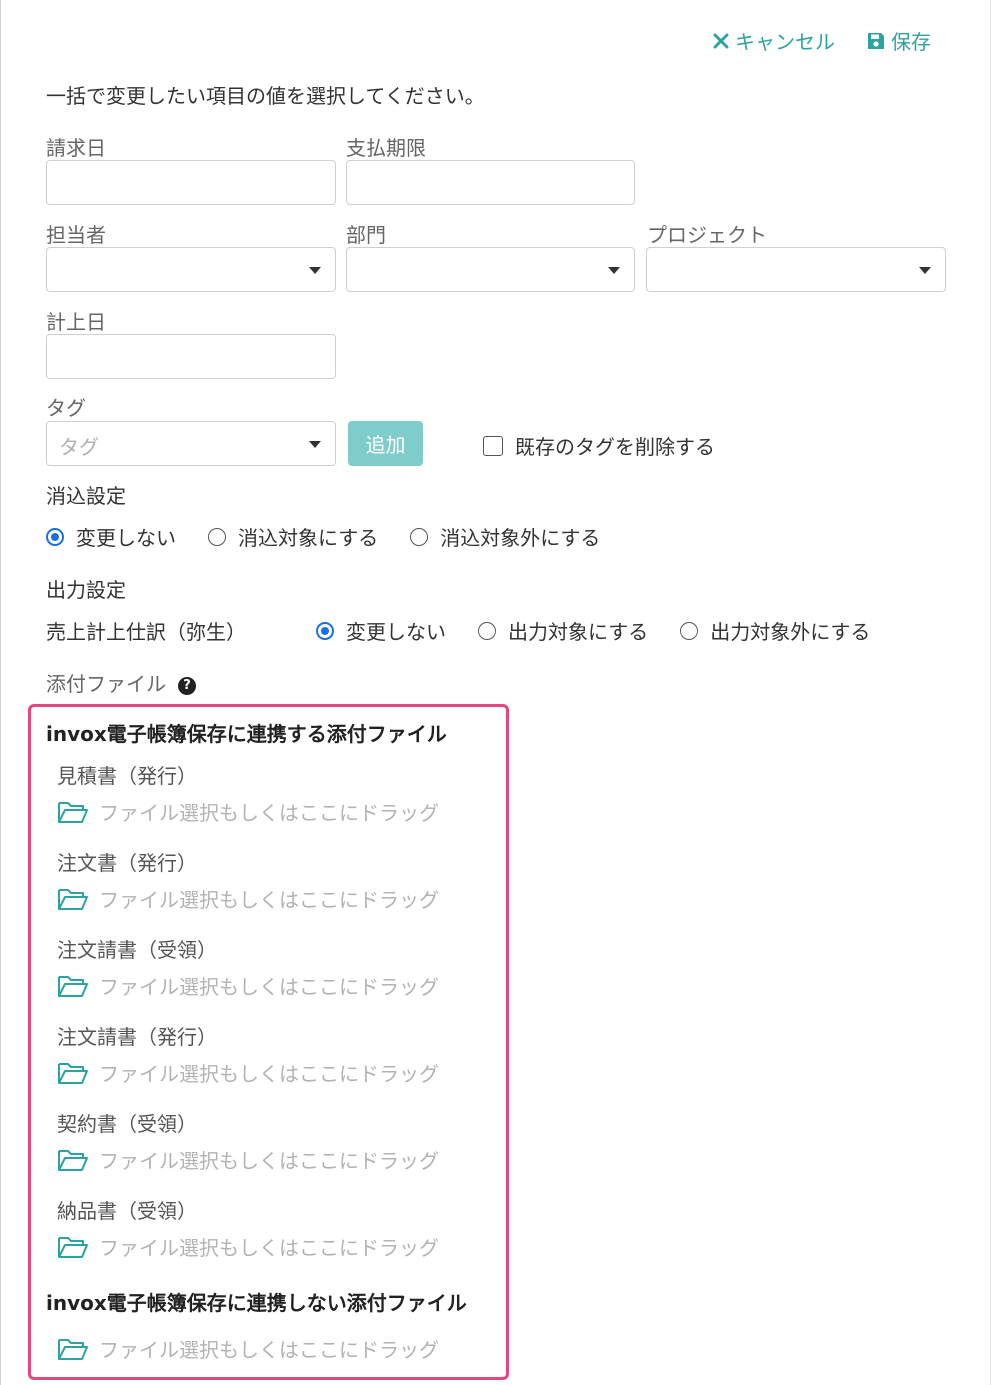 The height and width of the screenshot is (1385, 991). Describe the element at coordinates (76, 235) in the screenshot. I see `person-label: 担当者` at that location.